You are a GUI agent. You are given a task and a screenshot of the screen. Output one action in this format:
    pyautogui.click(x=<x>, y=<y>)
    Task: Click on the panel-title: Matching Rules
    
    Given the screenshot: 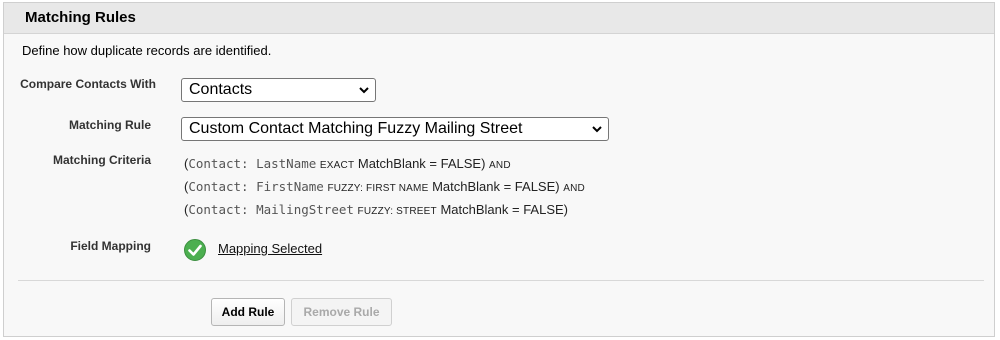 What is the action you would take?
    pyautogui.click(x=80, y=17)
    